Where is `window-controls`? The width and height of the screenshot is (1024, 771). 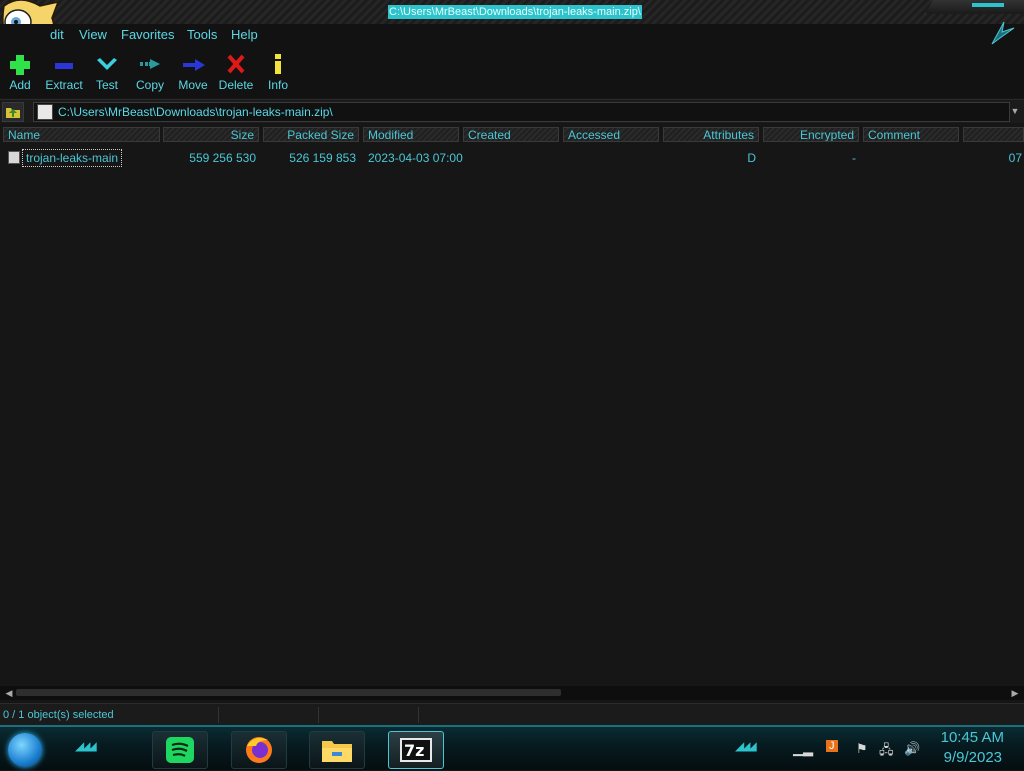 window-controls is located at coordinates (974, 7).